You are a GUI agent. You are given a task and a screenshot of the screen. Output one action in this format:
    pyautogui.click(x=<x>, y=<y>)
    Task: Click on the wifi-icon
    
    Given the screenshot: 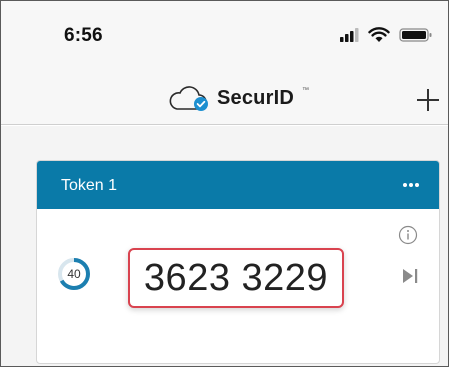 What is the action you would take?
    pyautogui.click(x=379, y=34)
    